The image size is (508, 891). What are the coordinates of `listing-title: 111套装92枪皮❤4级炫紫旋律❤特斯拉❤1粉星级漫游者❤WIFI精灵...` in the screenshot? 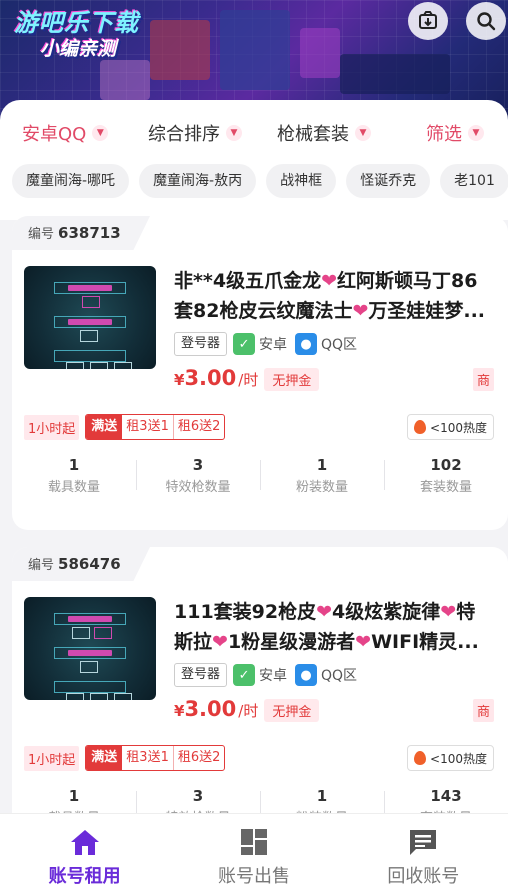 It's located at (334, 627).